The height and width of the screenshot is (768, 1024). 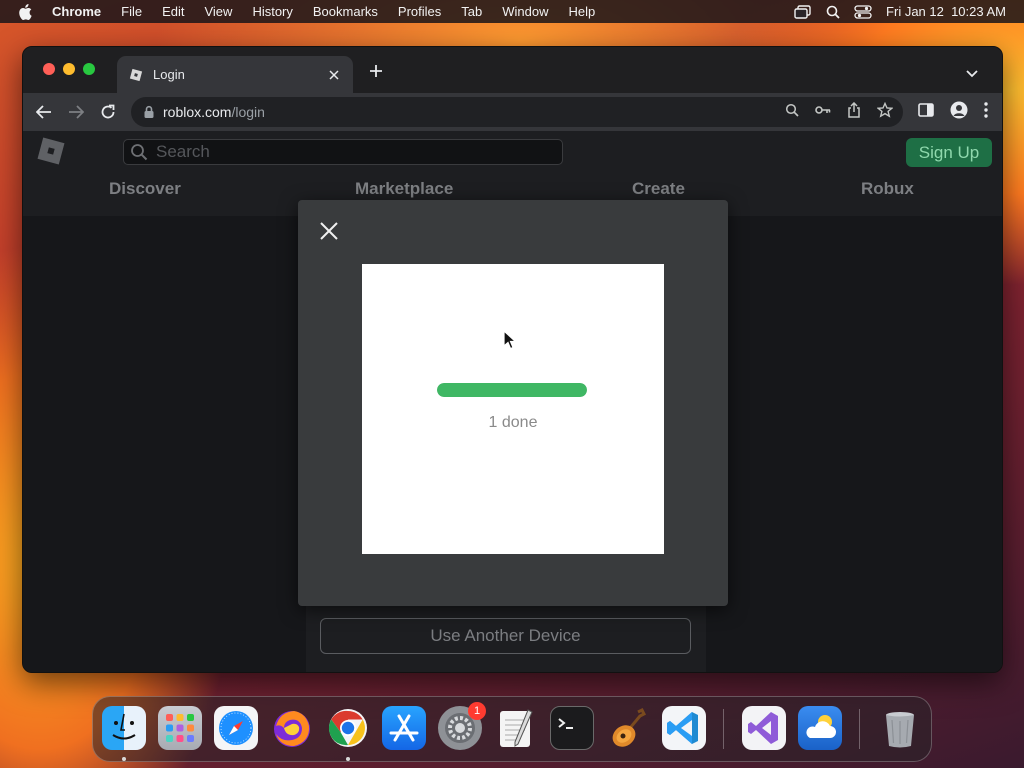 I want to click on menu-profiles: Profiles, so click(x=419, y=11).